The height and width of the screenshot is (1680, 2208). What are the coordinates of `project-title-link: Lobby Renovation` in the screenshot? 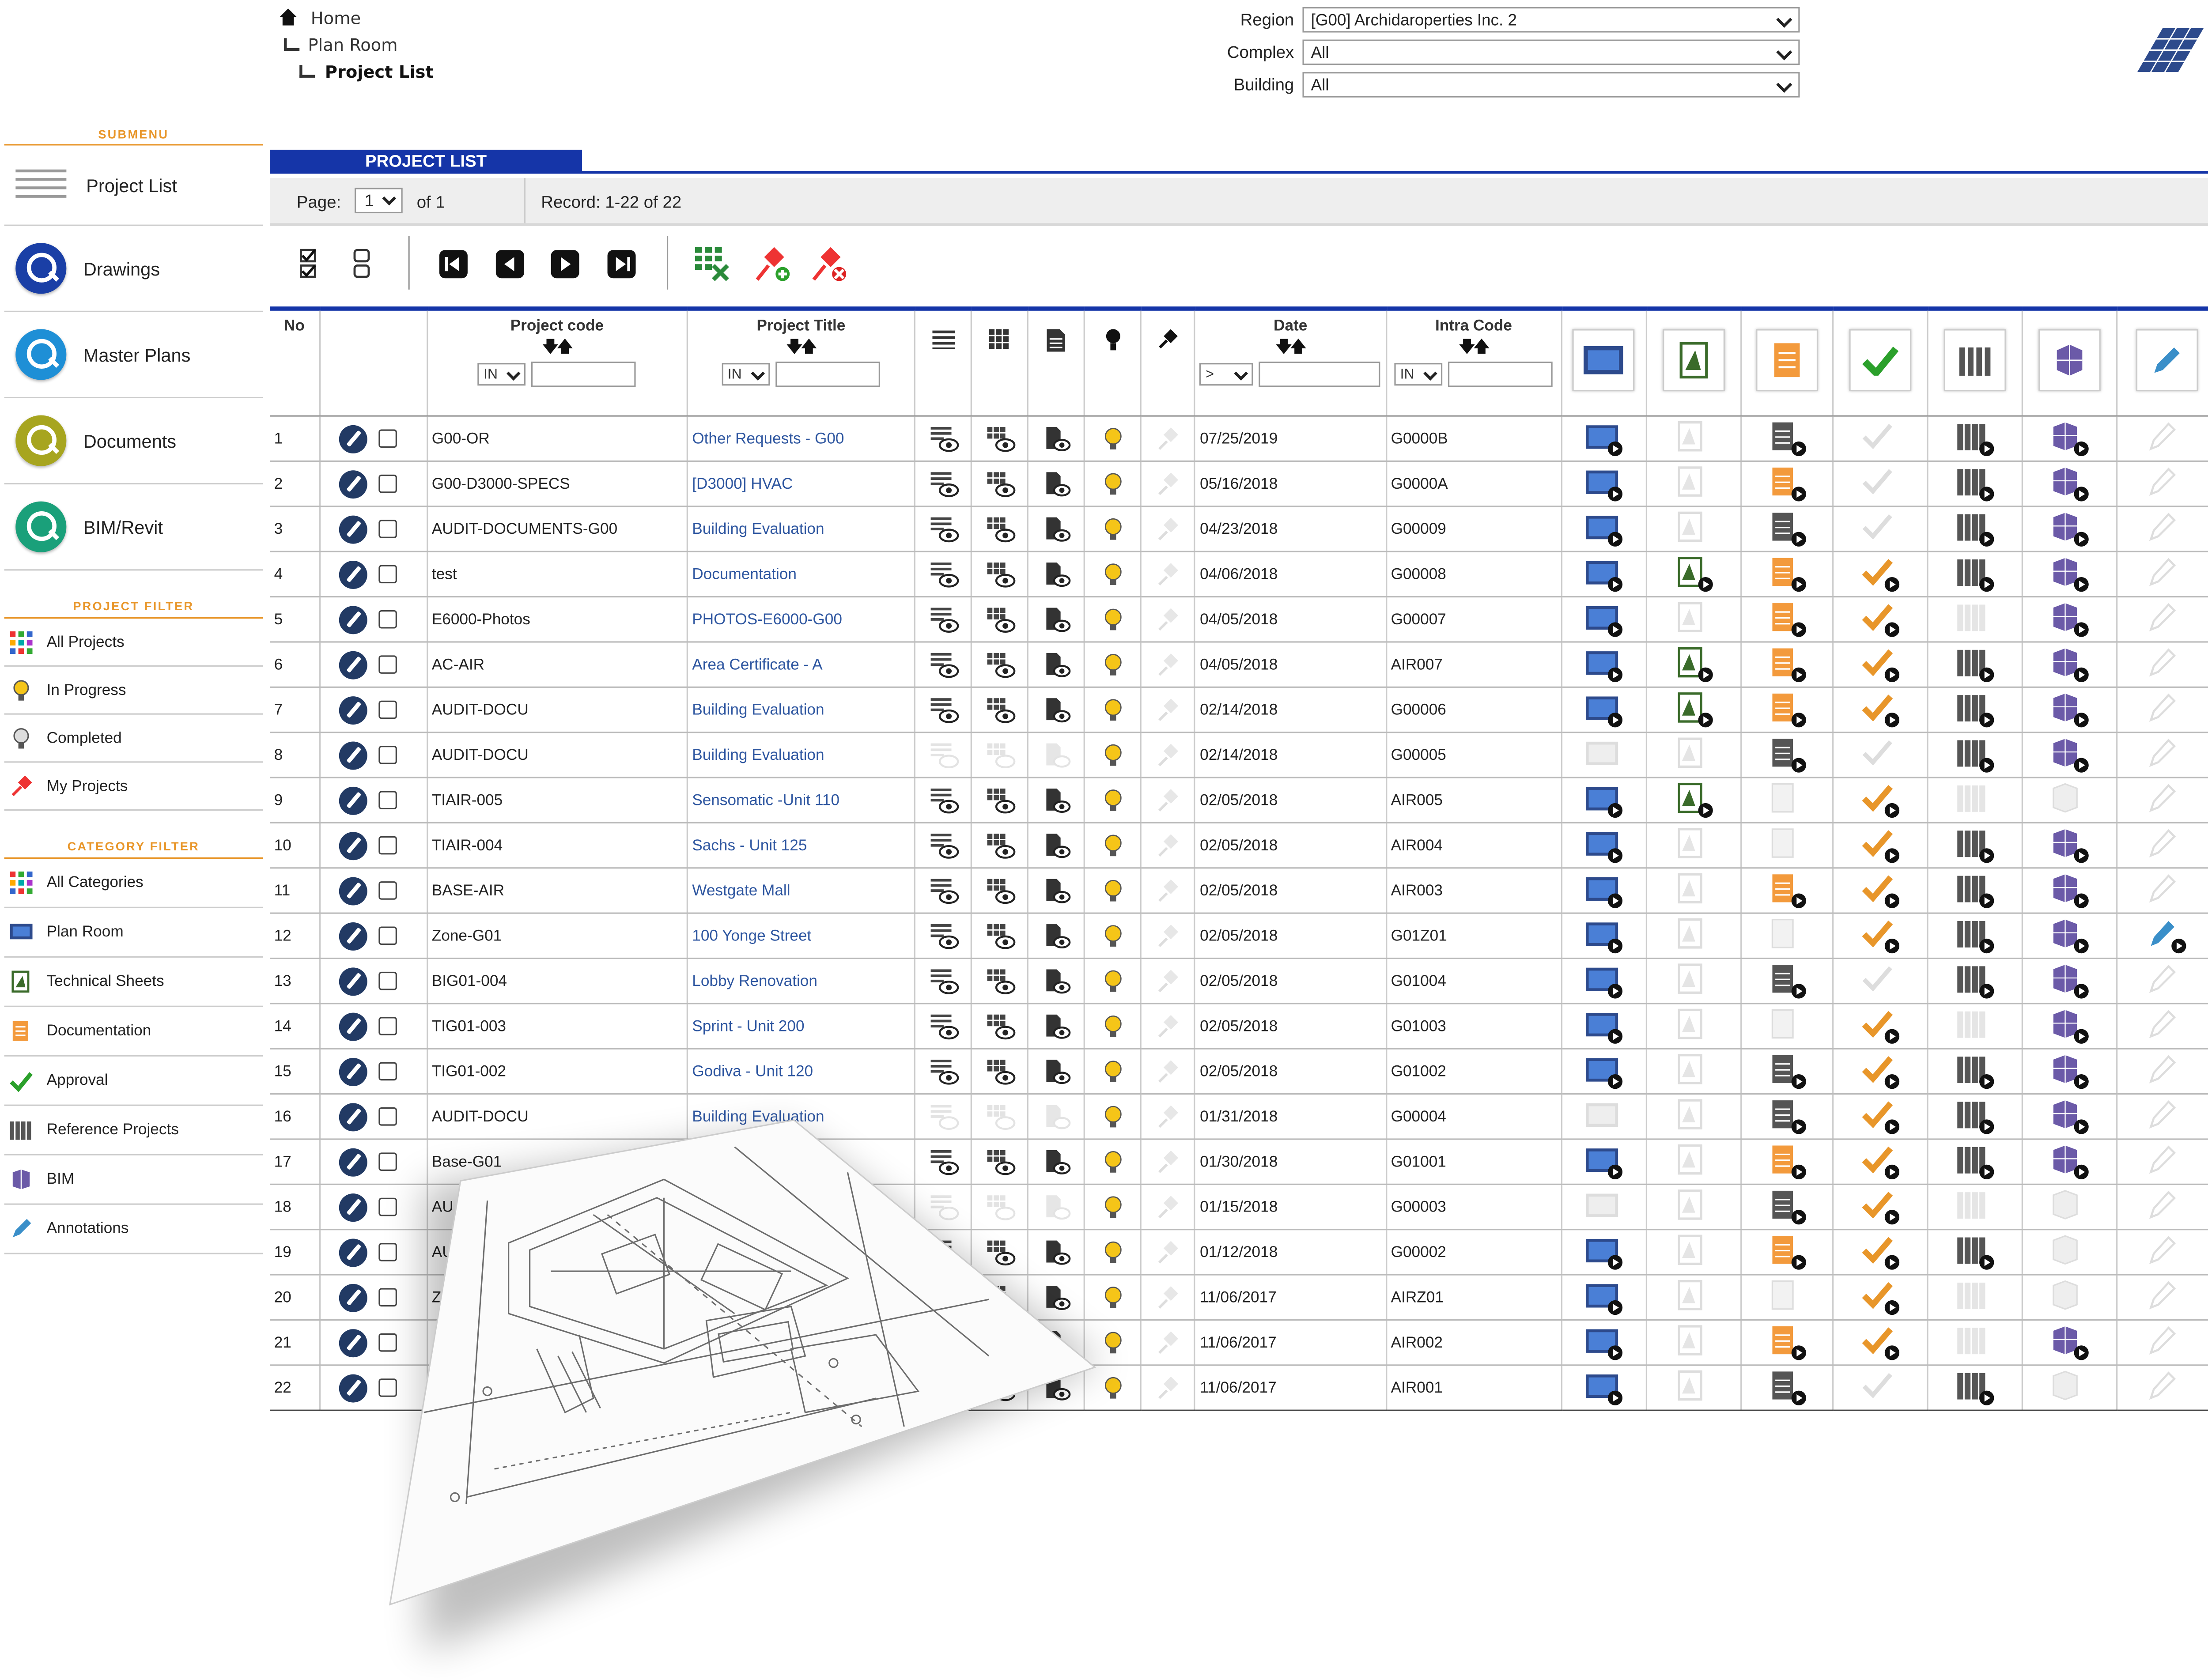 It's located at (801, 981).